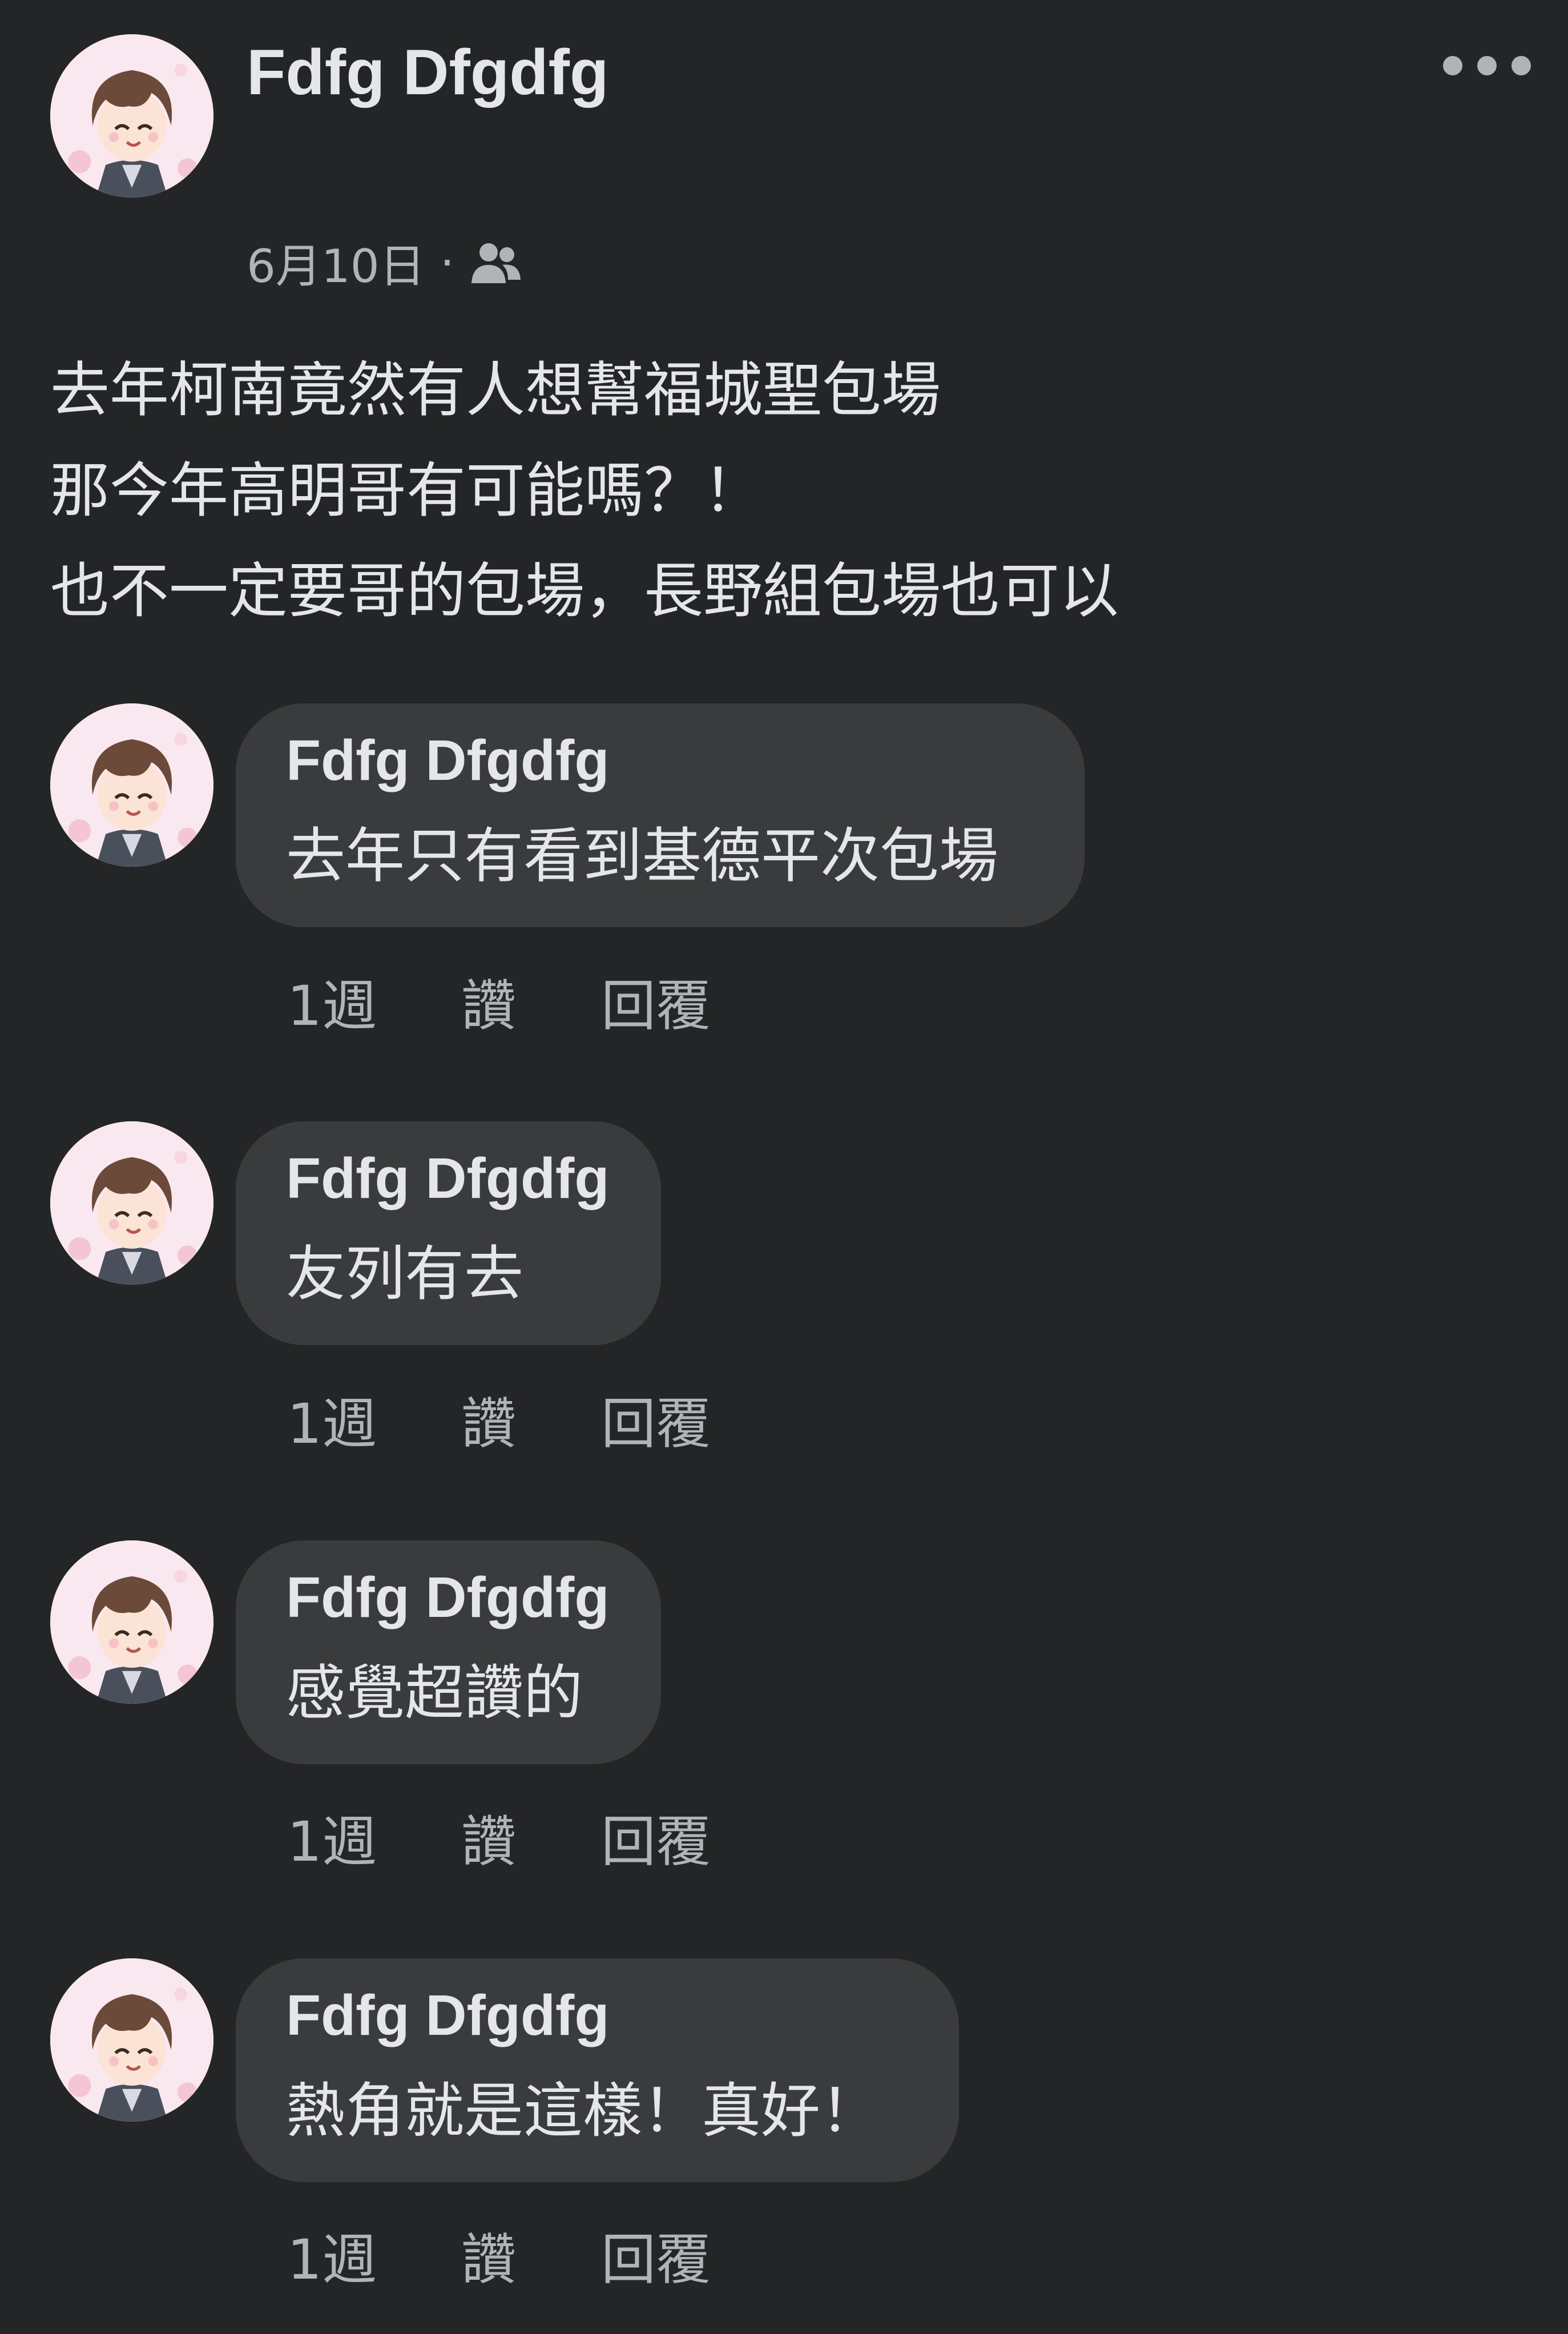 This screenshot has width=1568, height=2334. I want to click on post-meta: 6月10日 ·, so click(384, 263).